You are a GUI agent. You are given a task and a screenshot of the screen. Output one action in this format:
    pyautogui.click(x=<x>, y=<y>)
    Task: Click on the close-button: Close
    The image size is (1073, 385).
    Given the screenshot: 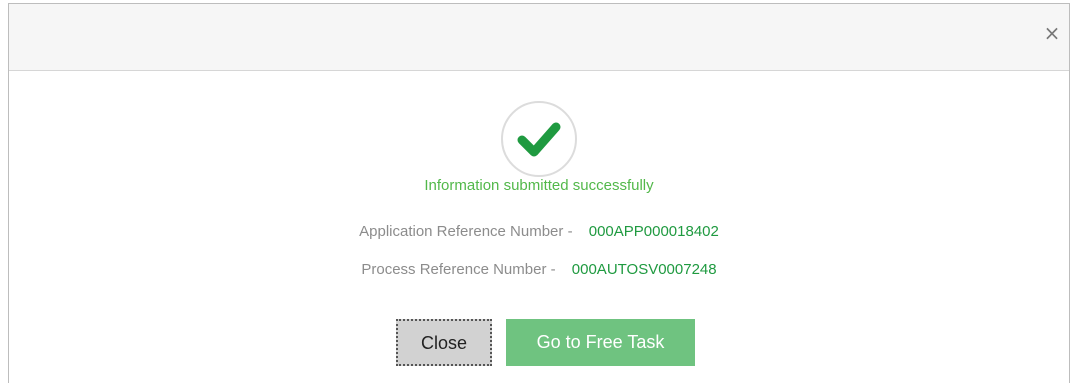 What is the action you would take?
    pyautogui.click(x=444, y=342)
    